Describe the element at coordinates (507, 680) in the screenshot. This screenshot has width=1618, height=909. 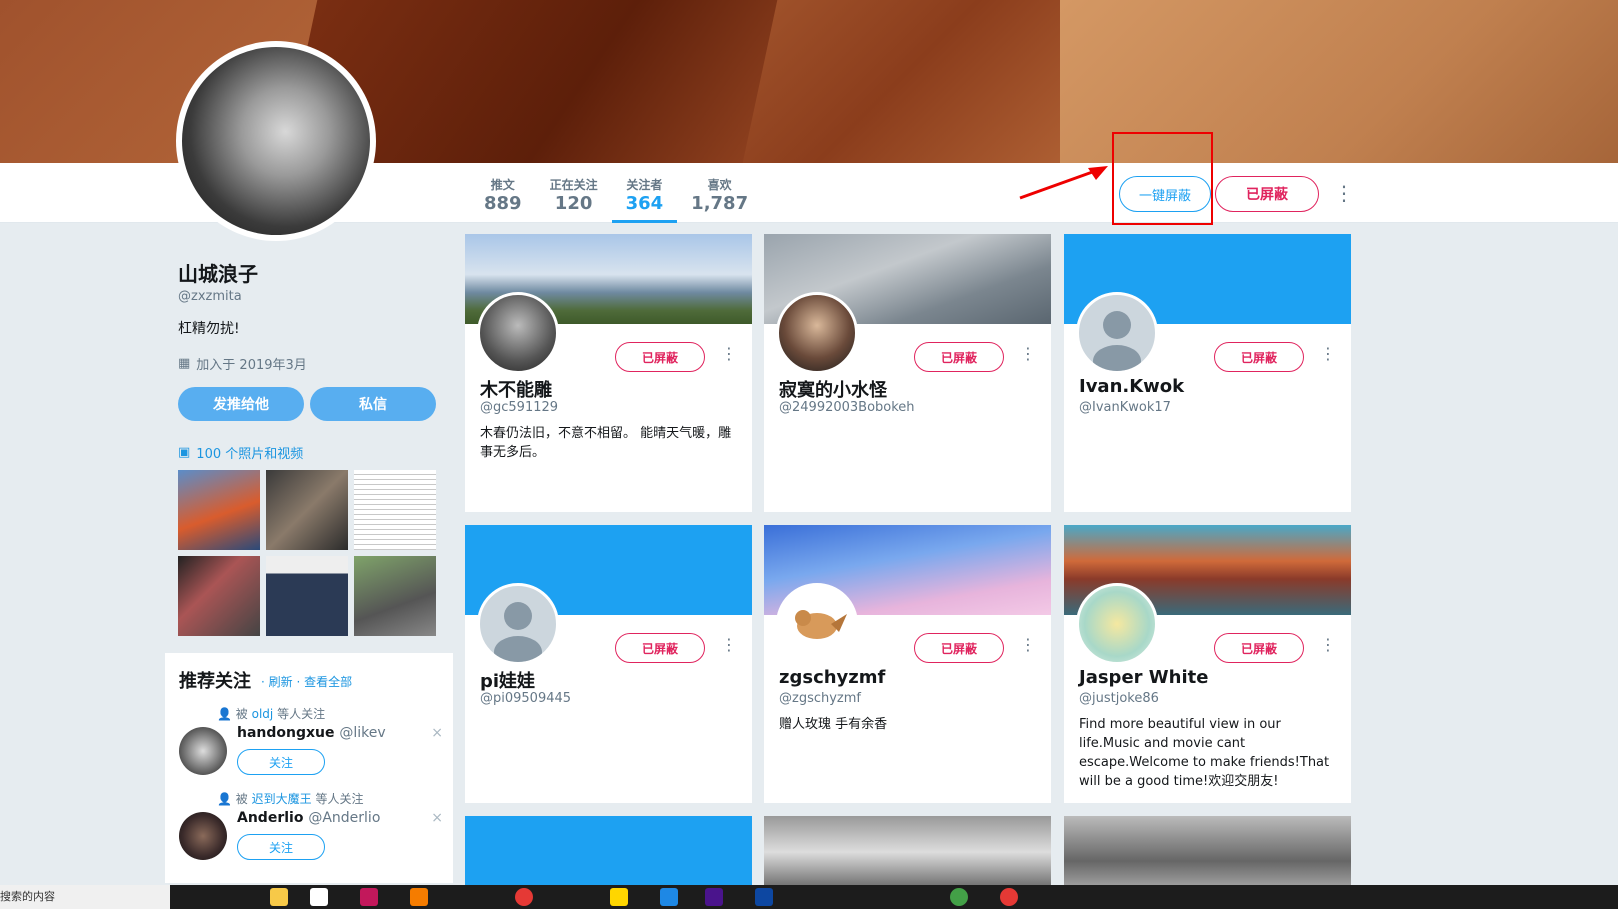
I see `card-name: pi娃娃` at that location.